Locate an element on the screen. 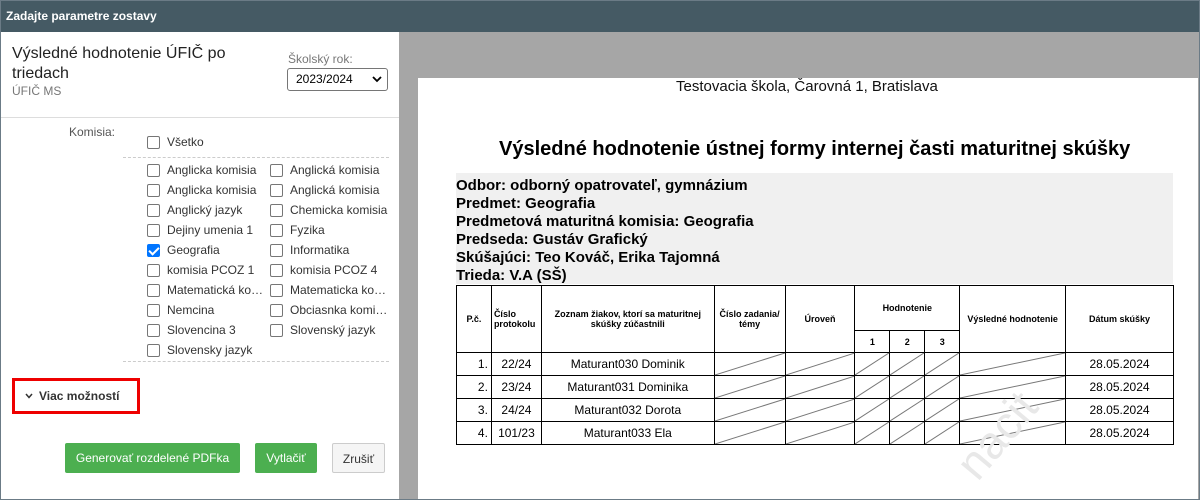 The image size is (1200, 500). school-year-select: 2023/2024 is located at coordinates (337, 79).